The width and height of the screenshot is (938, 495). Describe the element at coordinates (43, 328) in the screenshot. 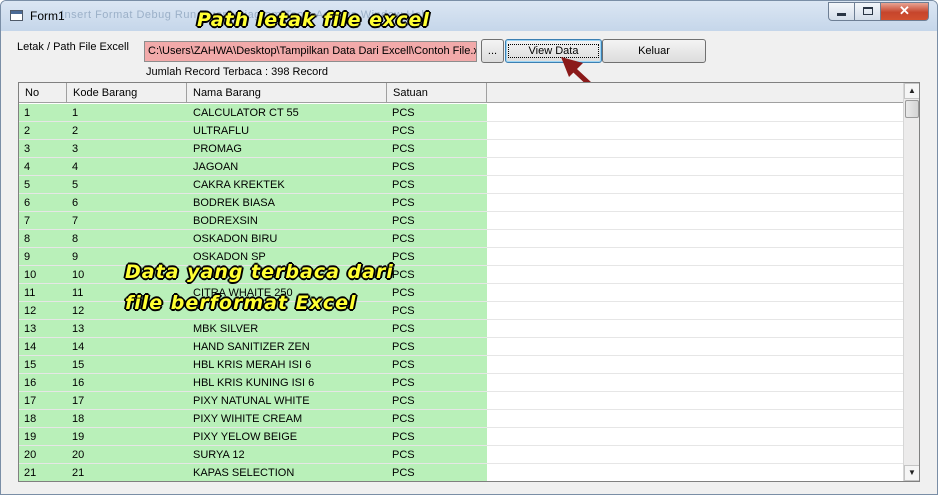

I see `cell-no: 13` at that location.